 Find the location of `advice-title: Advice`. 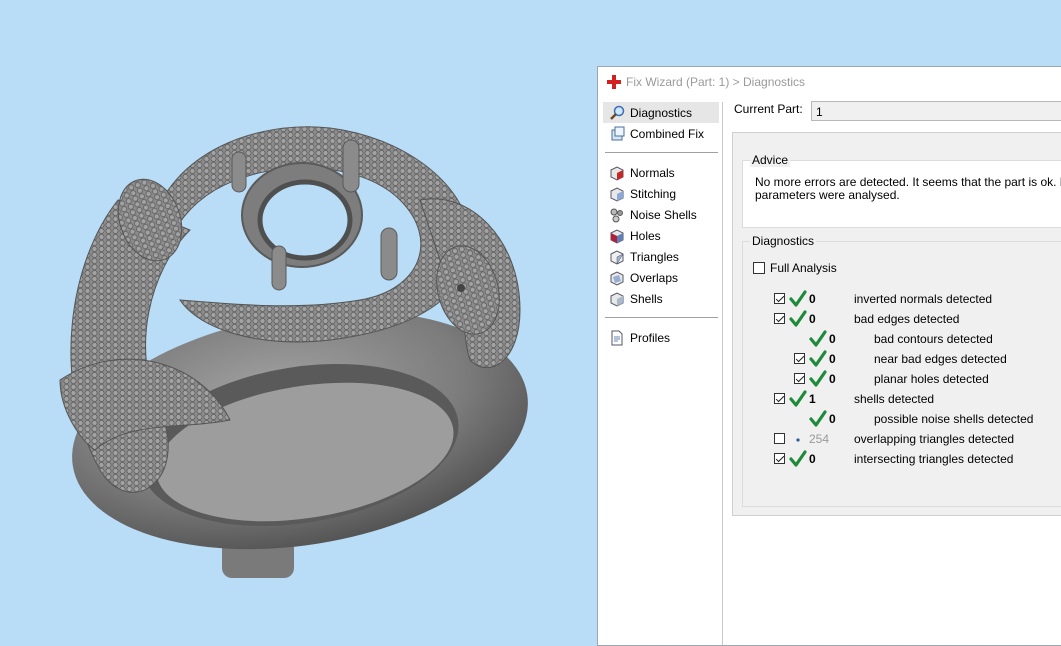

advice-title: Advice is located at coordinates (770, 160).